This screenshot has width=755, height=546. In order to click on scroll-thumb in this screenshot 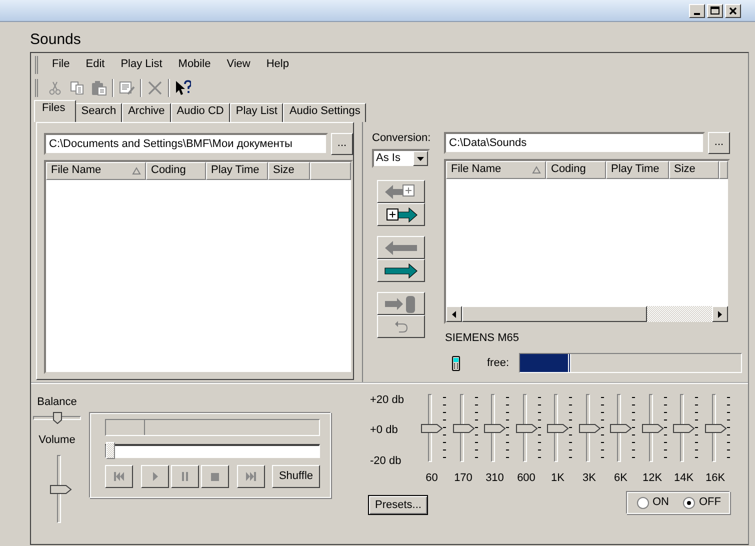, I will do `click(554, 314)`.